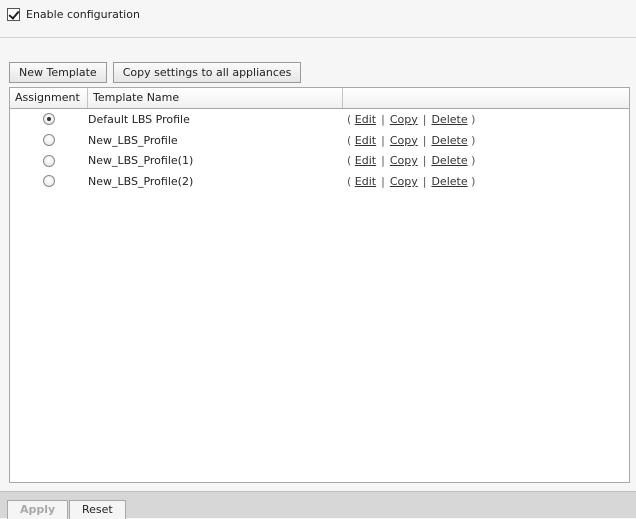 The height and width of the screenshot is (519, 636). I want to click on enable-configuration-row: Enable configuration, so click(73, 14).